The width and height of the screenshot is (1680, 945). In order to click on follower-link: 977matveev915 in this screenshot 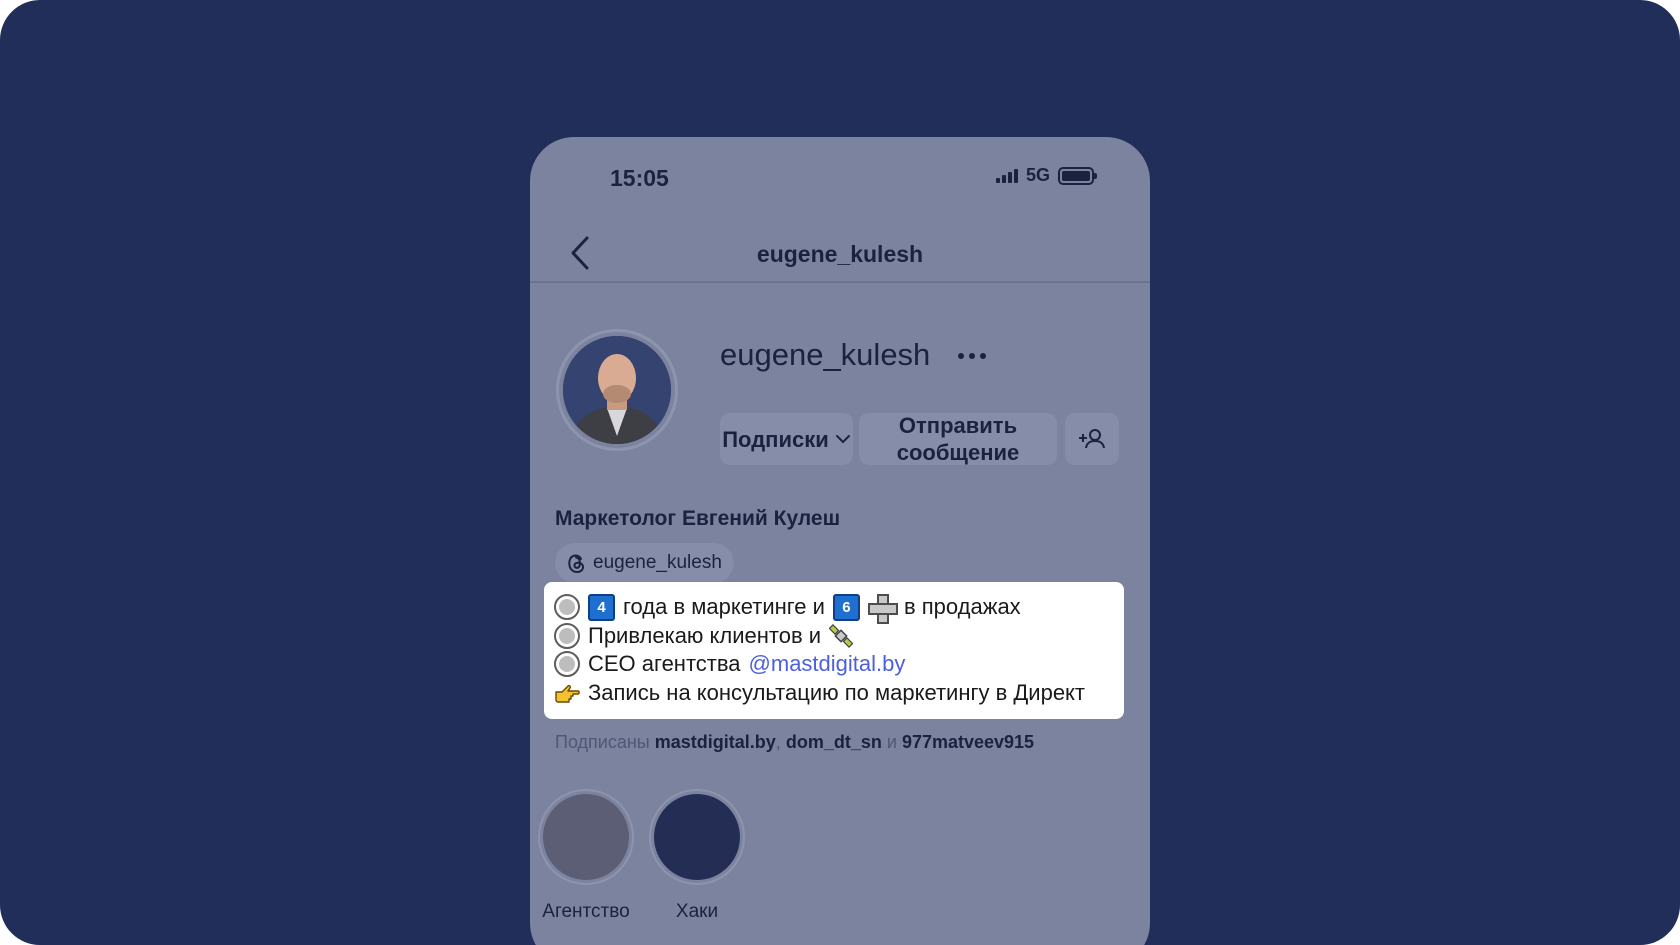, I will do `click(968, 742)`.